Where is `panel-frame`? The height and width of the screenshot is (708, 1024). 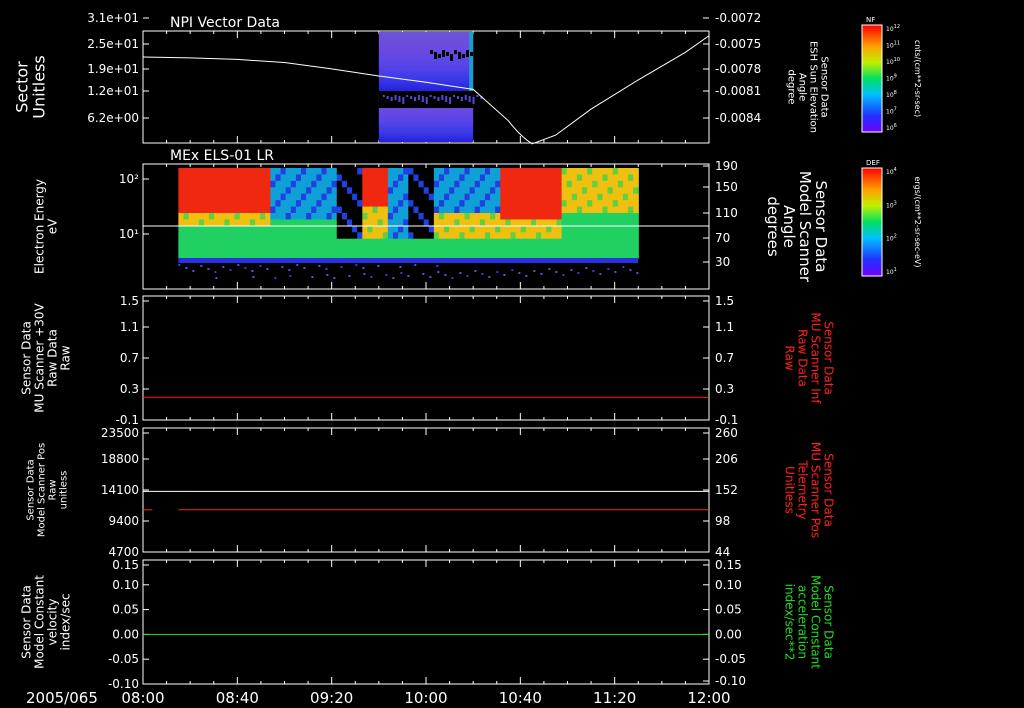
panel-frame is located at coordinates (426, 358).